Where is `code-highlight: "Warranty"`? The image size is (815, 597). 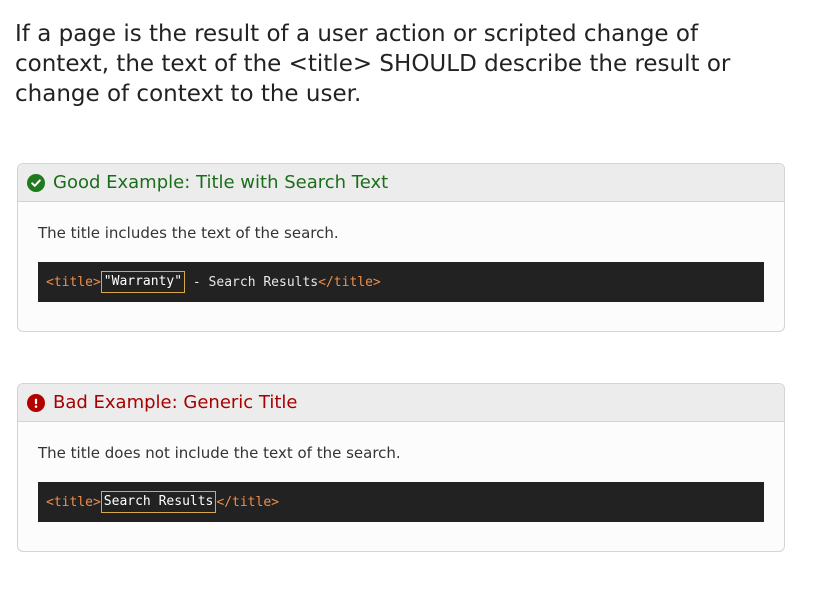
code-highlight: "Warranty" is located at coordinates (143, 282).